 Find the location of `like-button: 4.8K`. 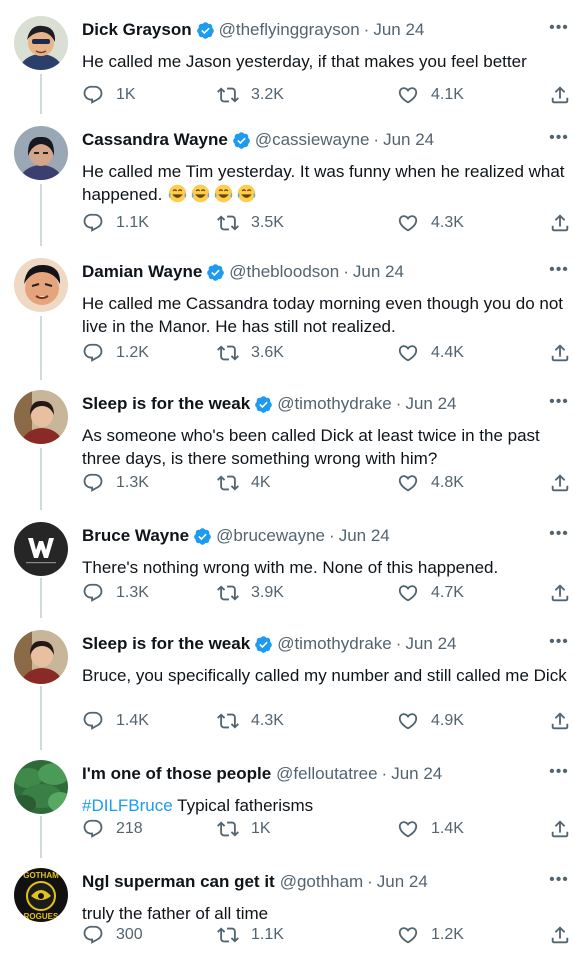

like-button: 4.8K is located at coordinates (430, 483).